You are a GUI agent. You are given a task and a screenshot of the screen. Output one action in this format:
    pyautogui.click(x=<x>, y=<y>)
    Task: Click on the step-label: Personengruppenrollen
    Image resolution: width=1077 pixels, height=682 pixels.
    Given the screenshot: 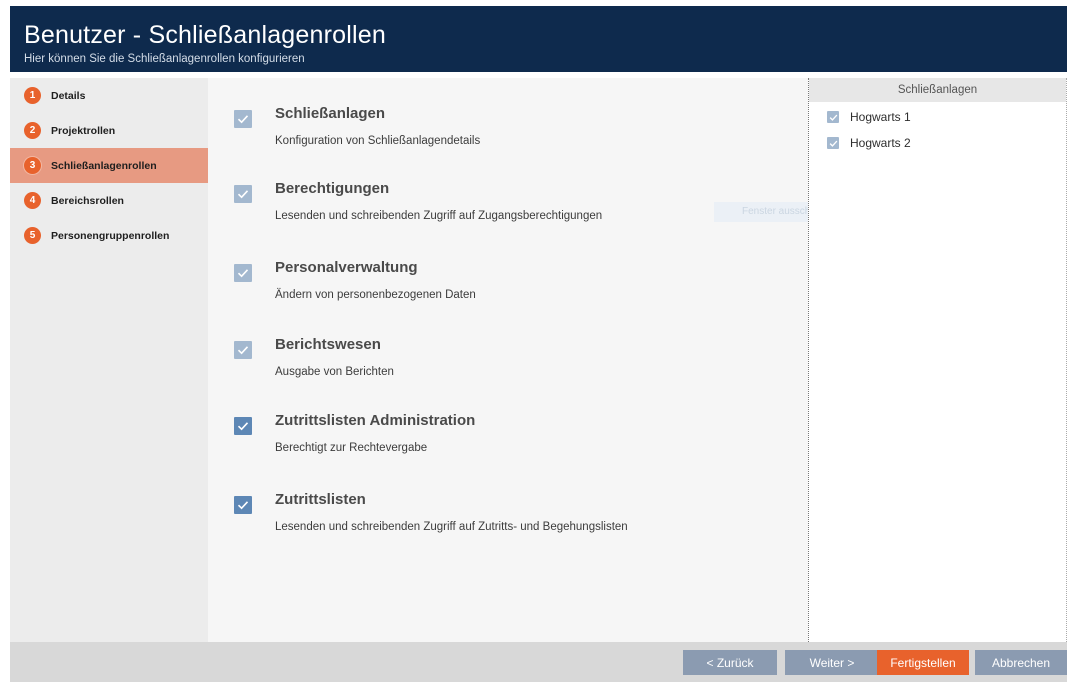 What is the action you would take?
    pyautogui.click(x=110, y=235)
    